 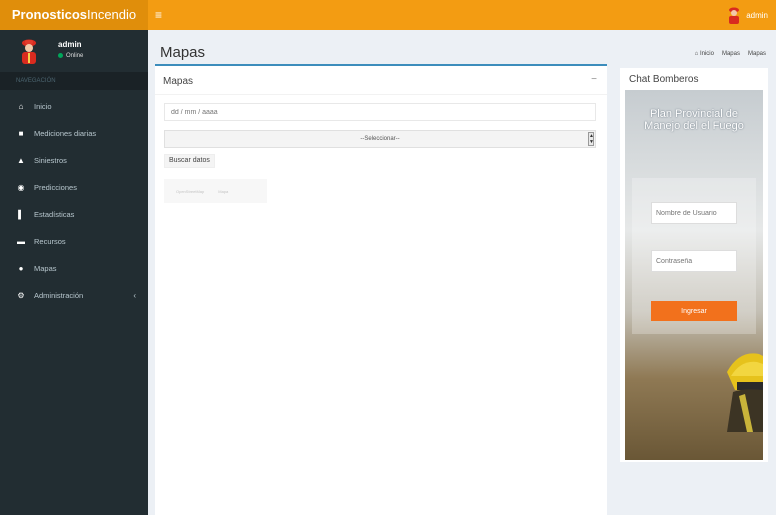 What do you see at coordinates (21, 241) in the screenshot?
I see `truck-icon: ▬` at bounding box center [21, 241].